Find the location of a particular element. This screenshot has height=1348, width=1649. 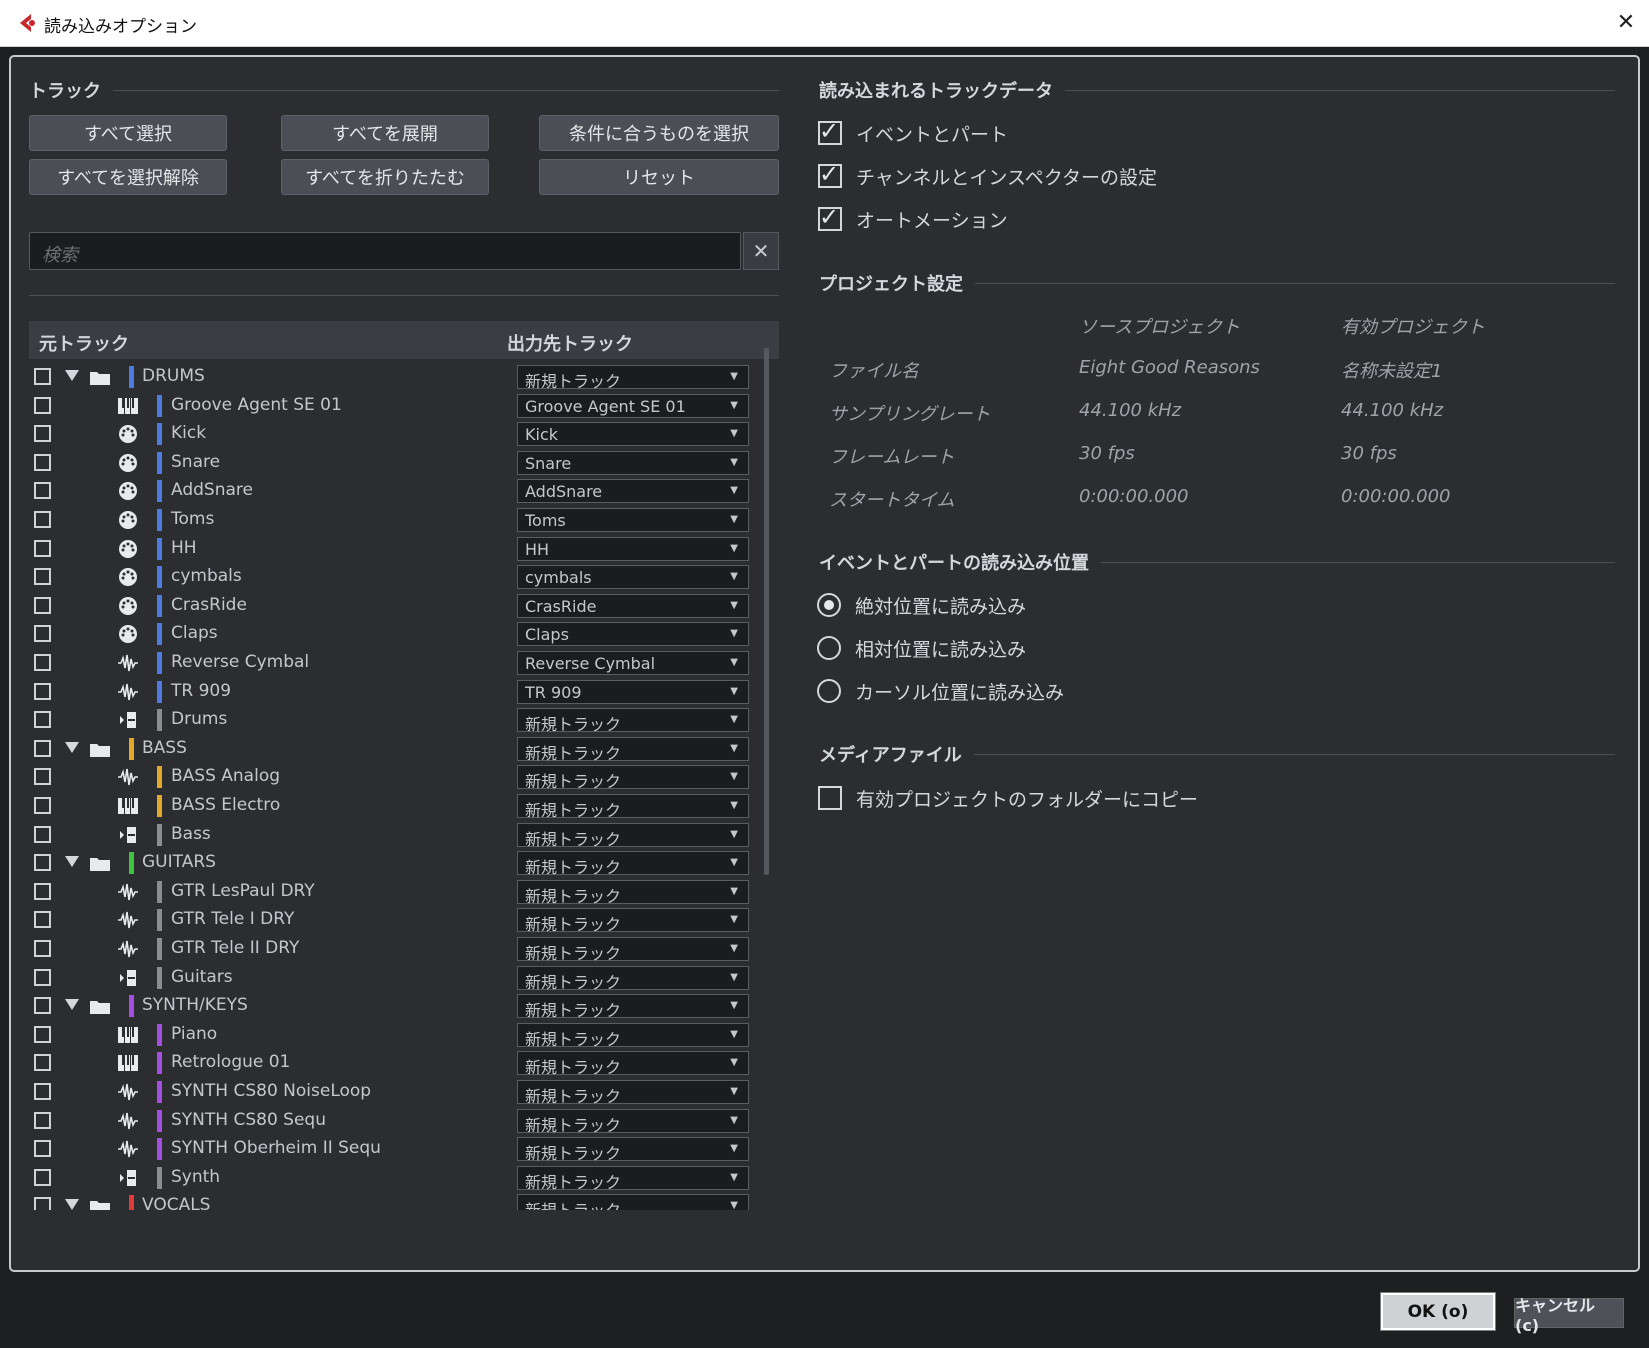

events-and-parts-checkbox: ✓ イベントとパート is located at coordinates (913, 132).